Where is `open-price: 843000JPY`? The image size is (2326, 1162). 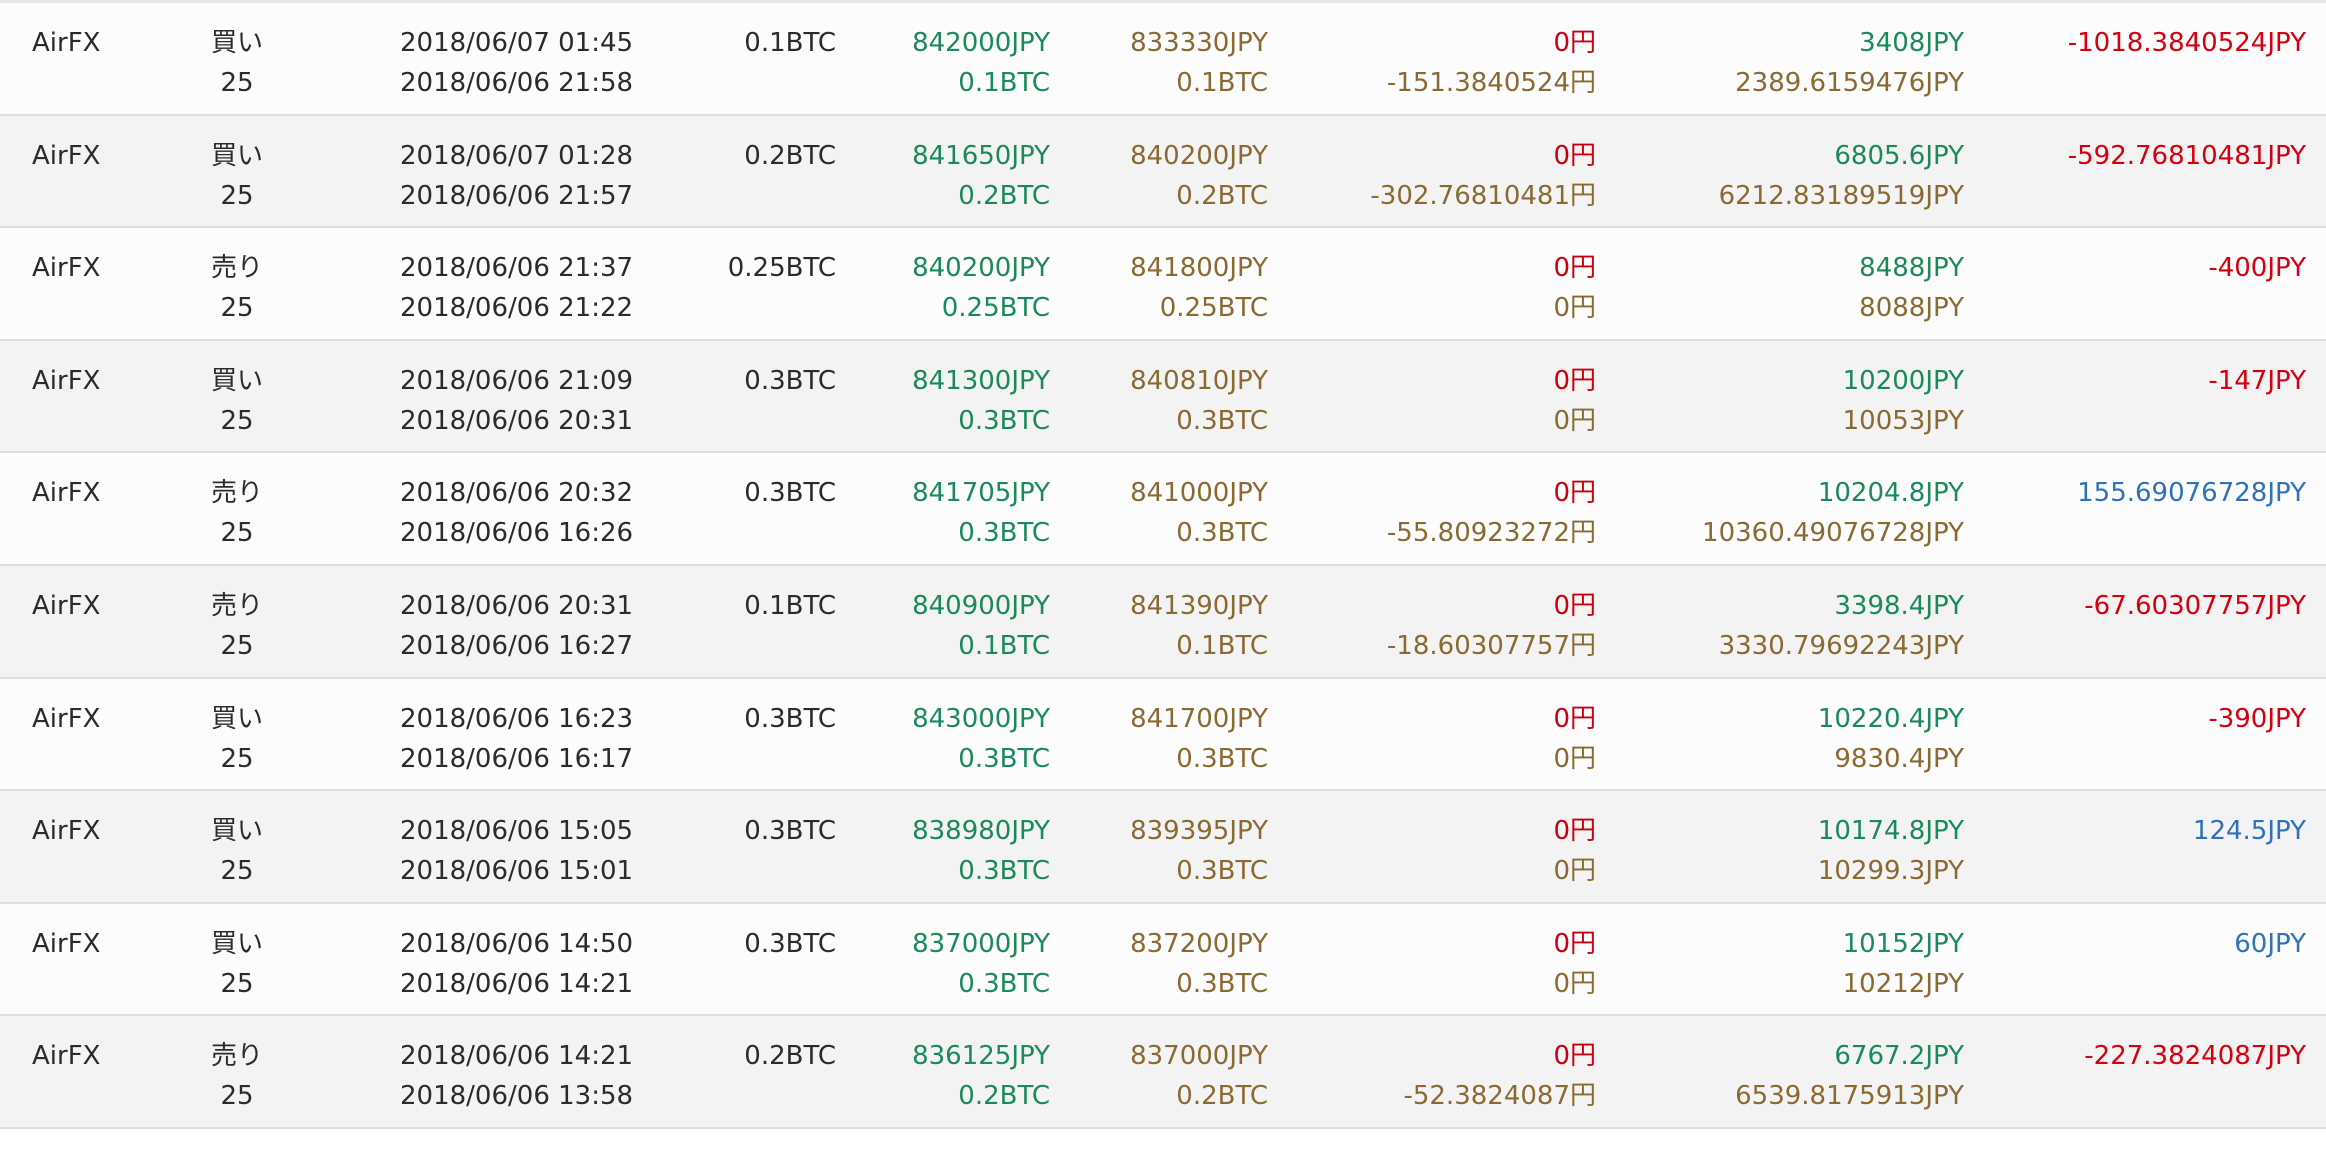 open-price: 843000JPY is located at coordinates (981, 718).